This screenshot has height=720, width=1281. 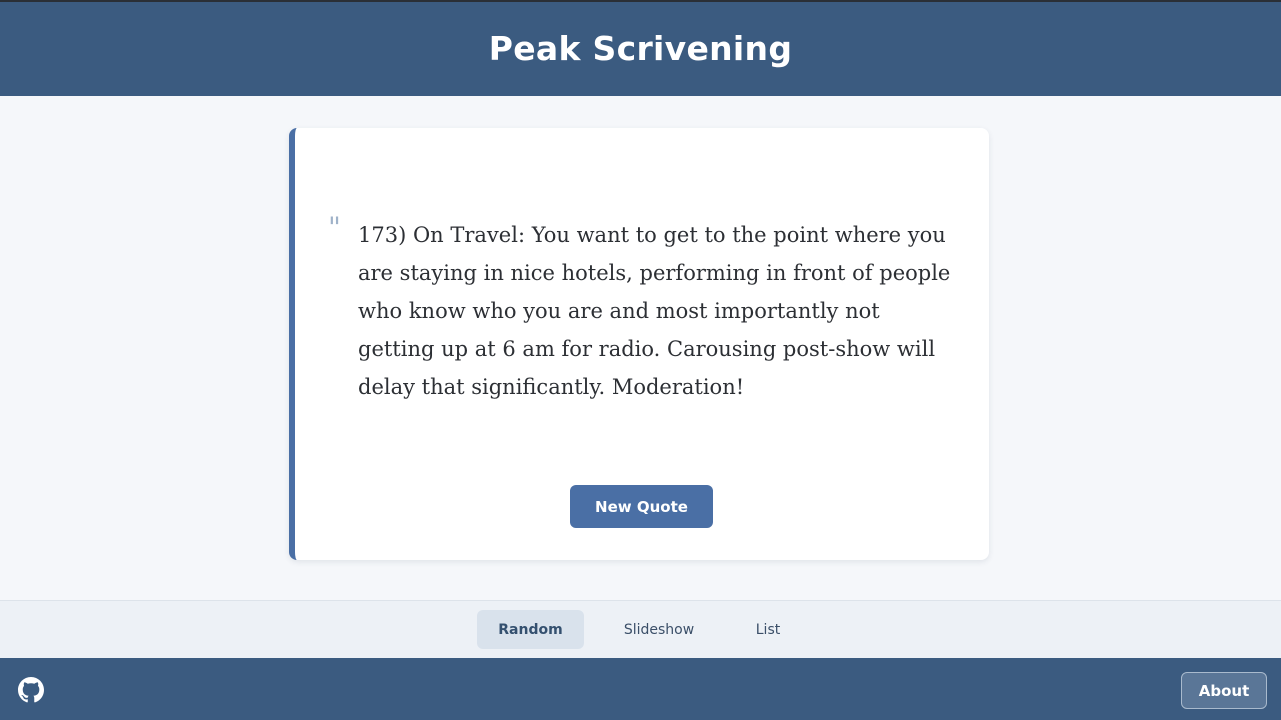 I want to click on tab-list: List, so click(x=768, y=629).